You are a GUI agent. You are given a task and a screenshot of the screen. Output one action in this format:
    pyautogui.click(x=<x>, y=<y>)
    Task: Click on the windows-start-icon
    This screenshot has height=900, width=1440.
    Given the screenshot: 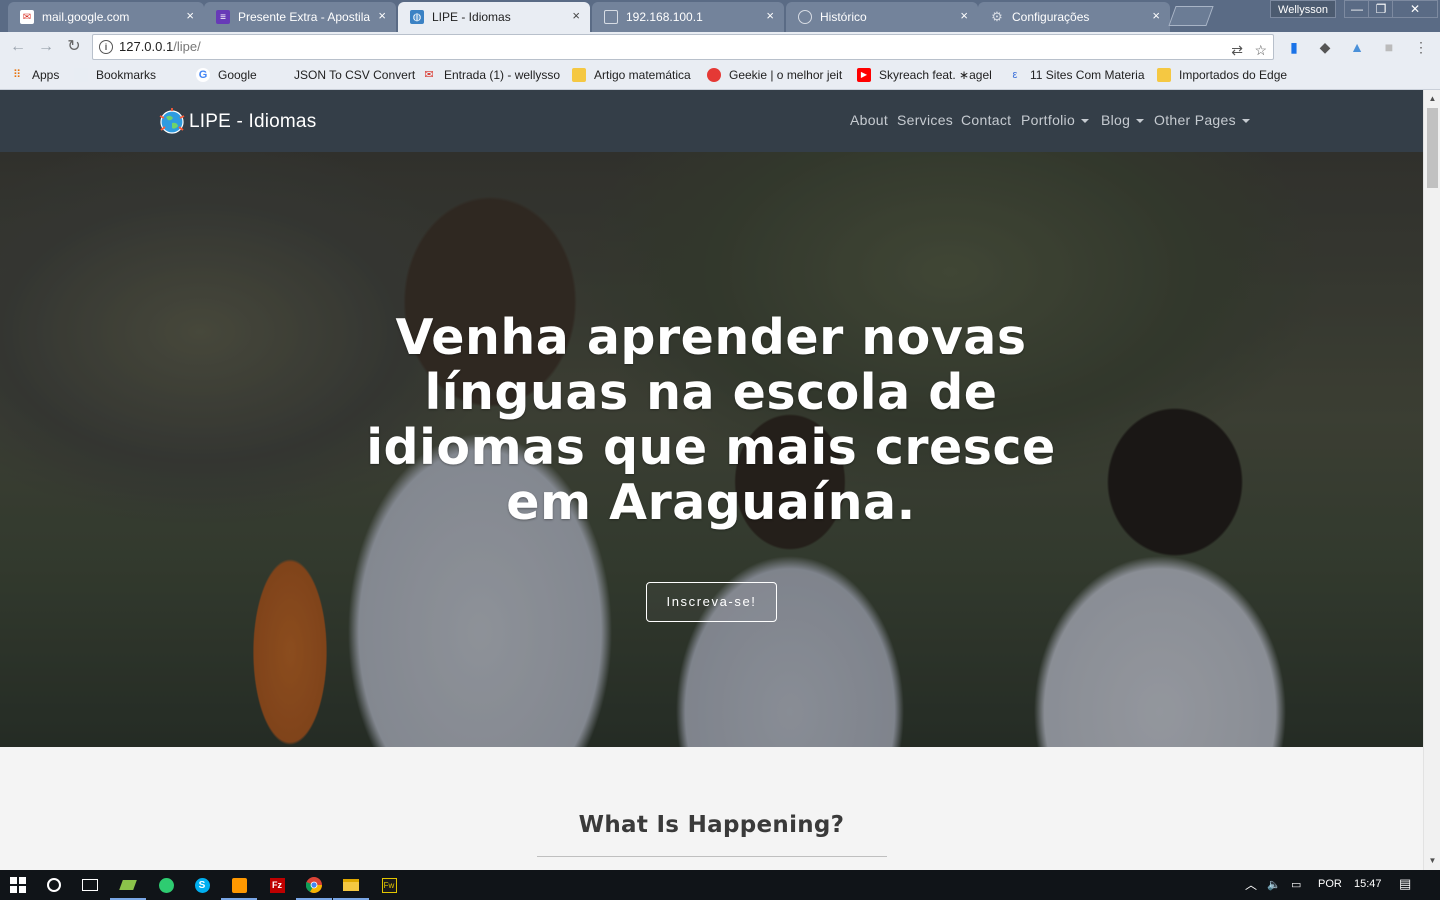 What is the action you would take?
    pyautogui.click(x=18, y=885)
    